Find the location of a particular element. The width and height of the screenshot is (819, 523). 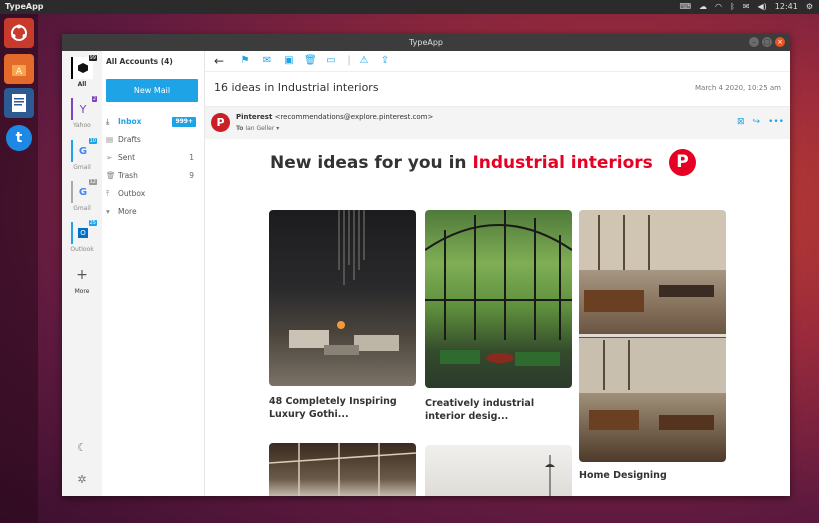

delete-icon: 🗑 is located at coordinates (310, 61).